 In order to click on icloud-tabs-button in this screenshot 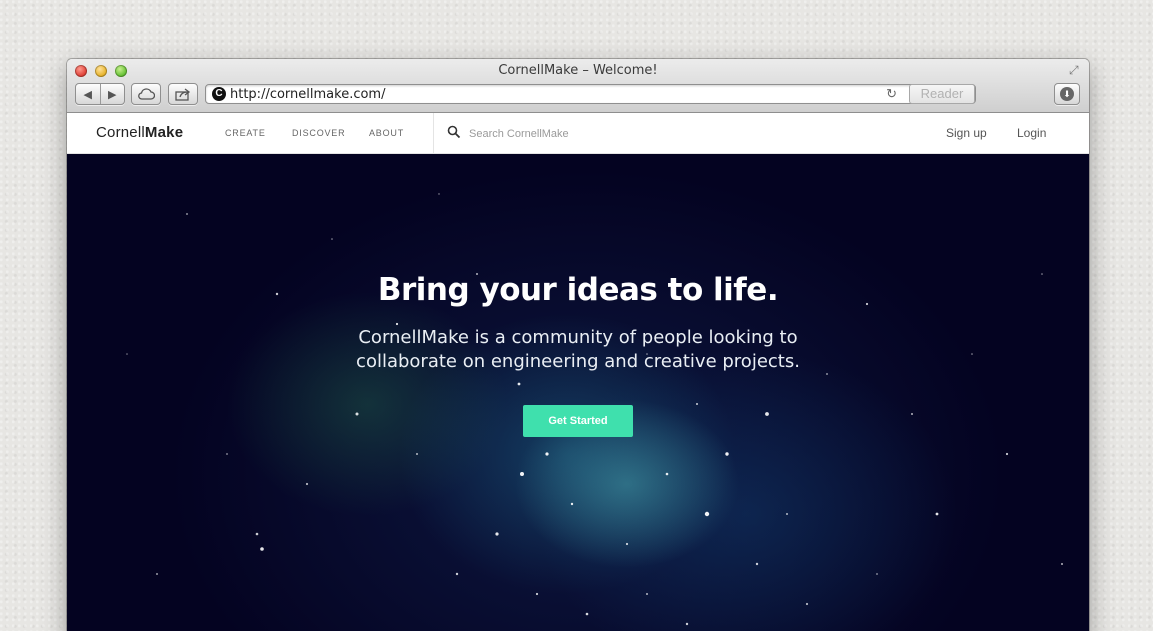, I will do `click(146, 94)`.